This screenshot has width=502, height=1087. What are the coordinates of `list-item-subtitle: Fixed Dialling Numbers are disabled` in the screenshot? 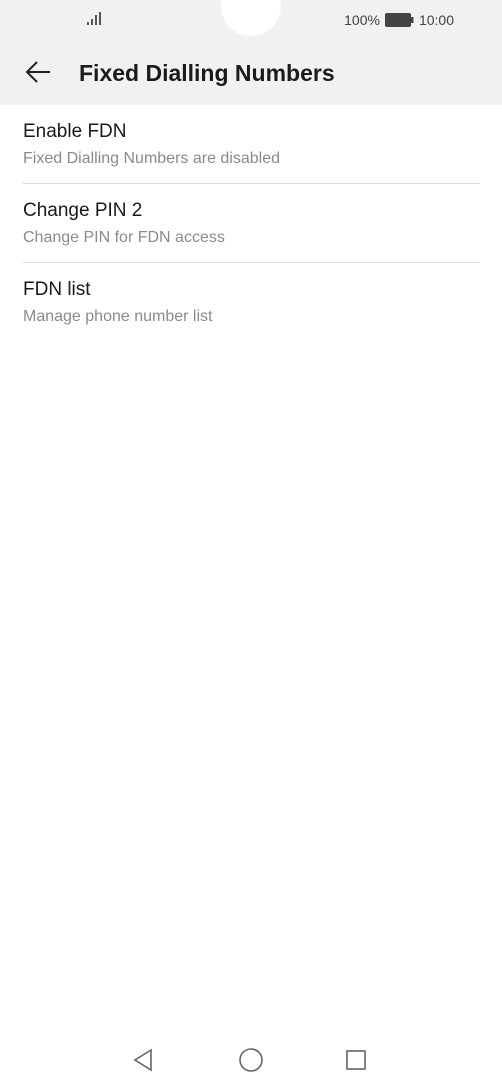 It's located at (152, 158).